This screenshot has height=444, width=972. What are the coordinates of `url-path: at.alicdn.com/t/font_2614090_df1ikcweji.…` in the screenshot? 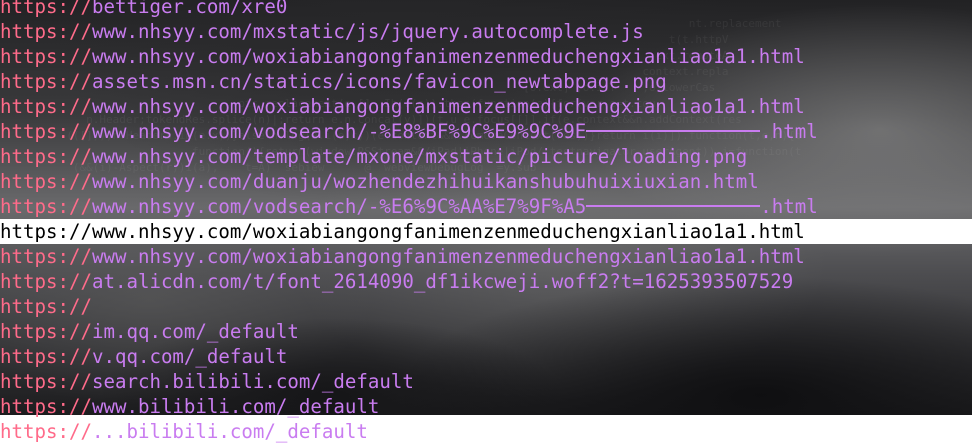 It's located at (442, 281).